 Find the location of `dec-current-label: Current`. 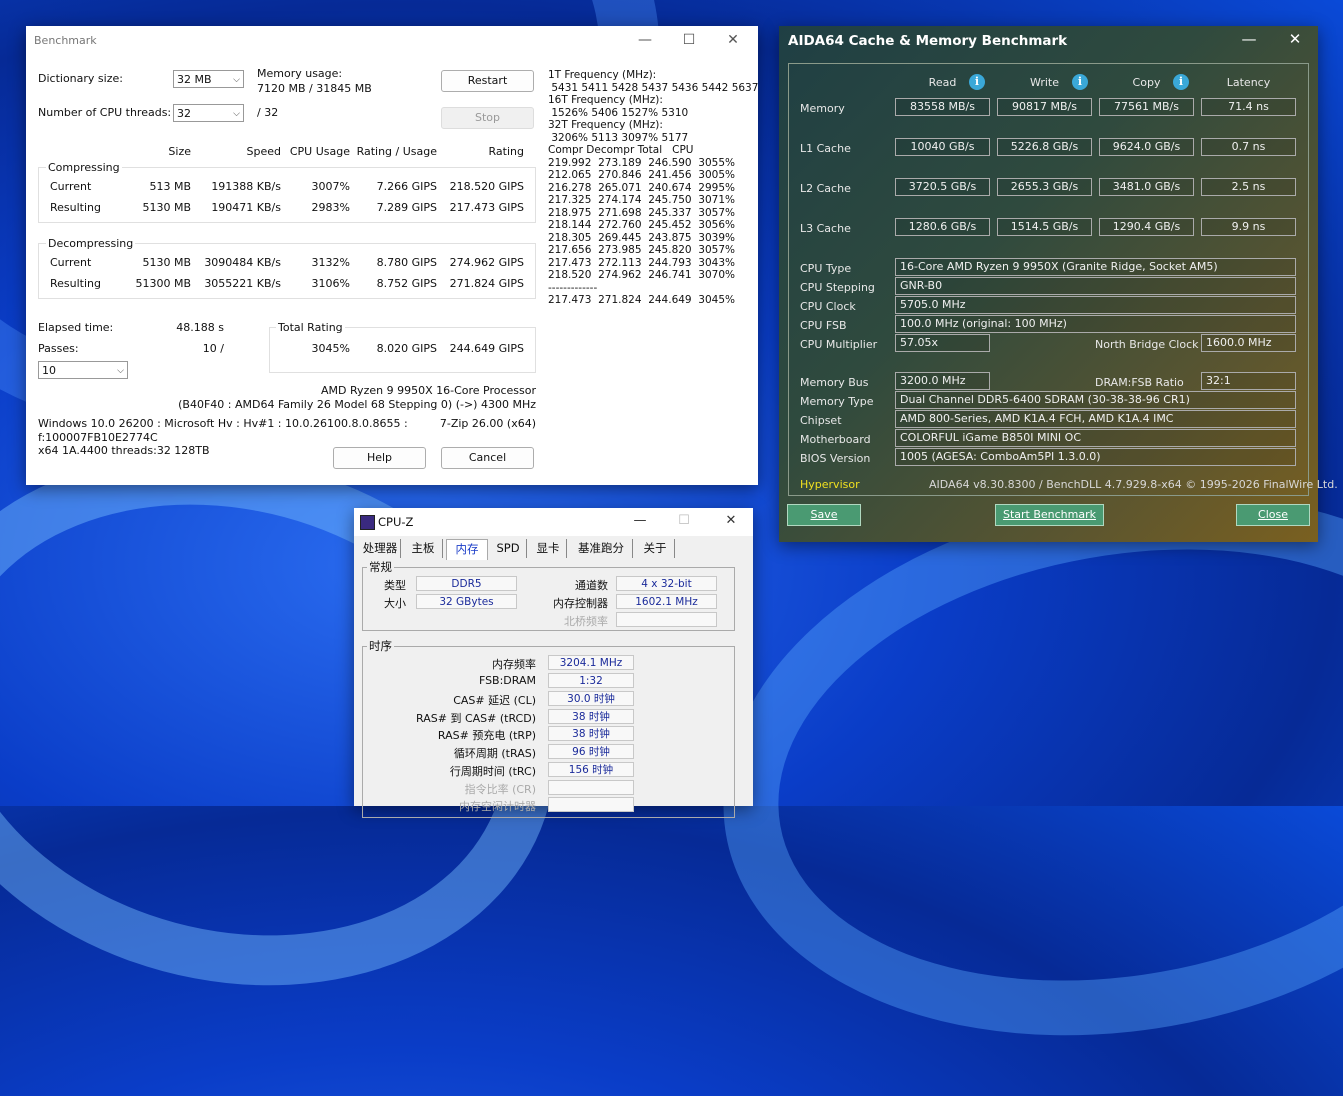

dec-current-label: Current is located at coordinates (71, 262).